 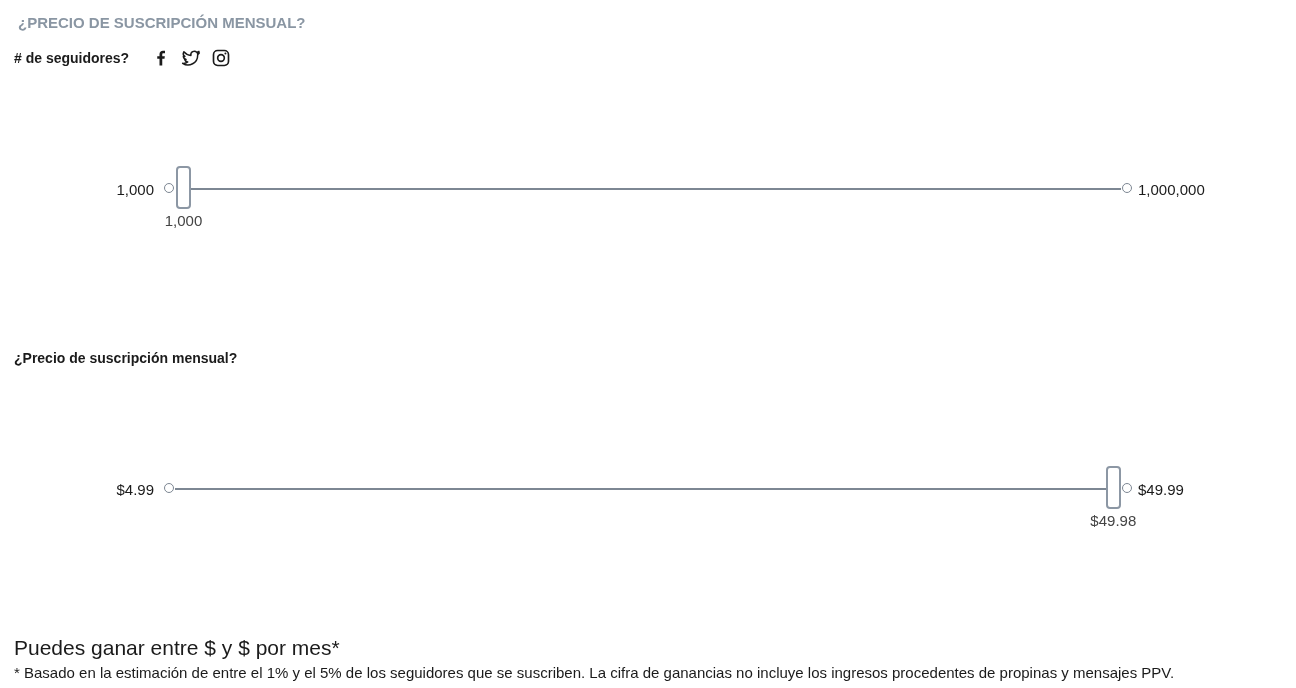 What do you see at coordinates (595, 672) in the screenshot?
I see `footnote: * Basado en la estimación de entre el 1% y el 5% de los seguidores que se suscriben. La cifra de ganancias no incluye los ingresos procedentes de propinas y mensajes PPV.` at bounding box center [595, 672].